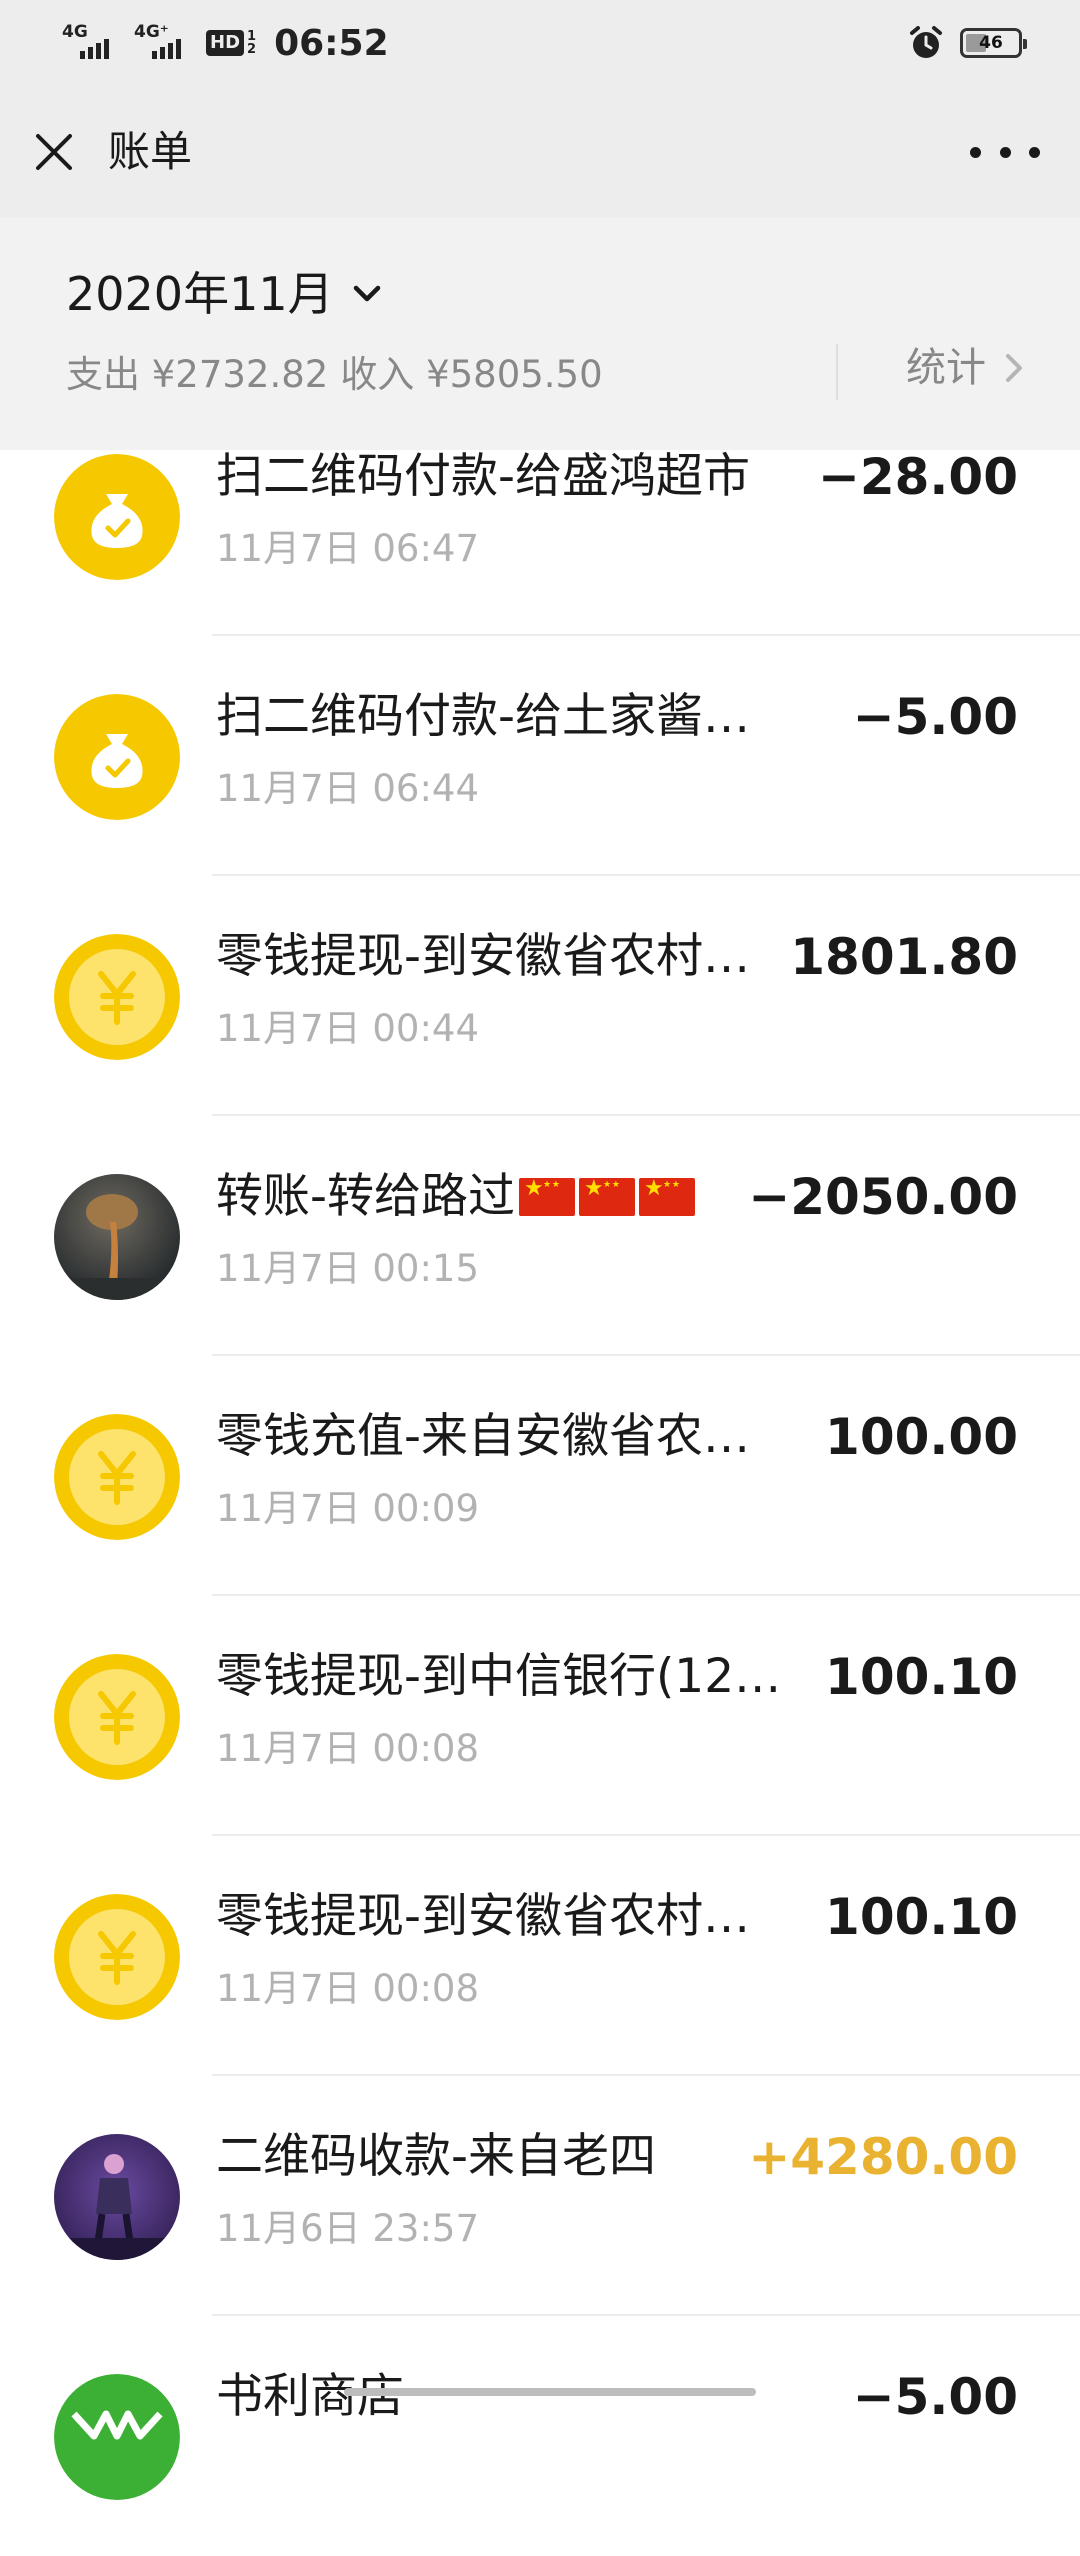 The height and width of the screenshot is (2556, 1080). I want to click on expense-total: 支出 ¥2732.82, so click(197, 374).